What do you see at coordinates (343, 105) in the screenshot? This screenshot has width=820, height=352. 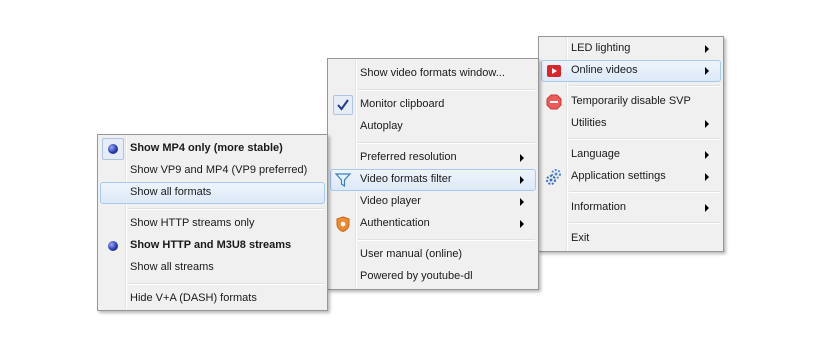 I see `checkmark-icon` at bounding box center [343, 105].